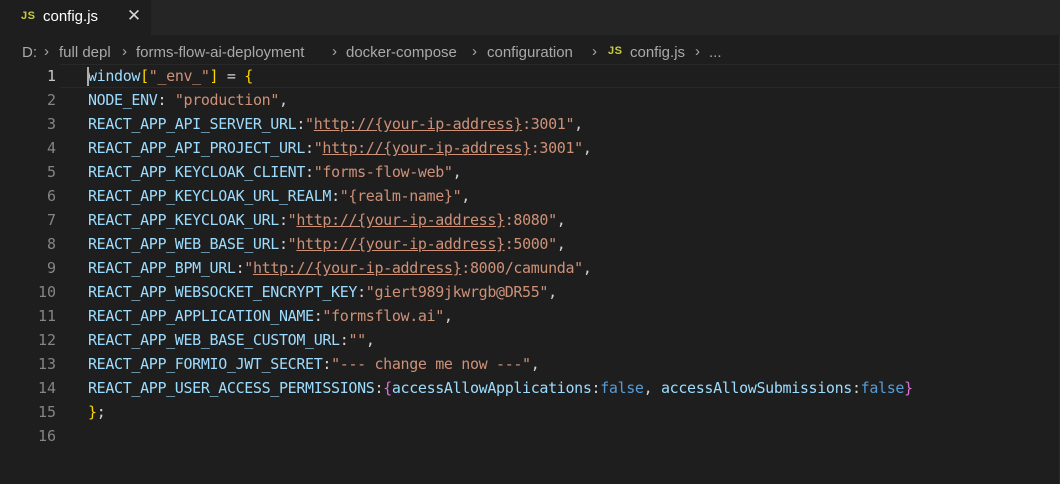 The width and height of the screenshot is (1060, 484). I want to click on property-key: REACT_APP_API_SERVER_URL, so click(192, 124).